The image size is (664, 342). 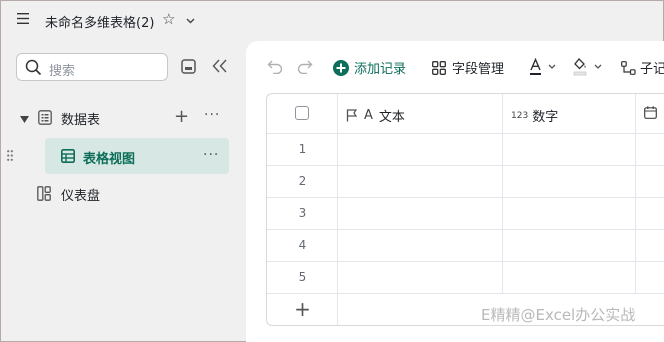 I want to click on select-all-cell, so click(x=302, y=113).